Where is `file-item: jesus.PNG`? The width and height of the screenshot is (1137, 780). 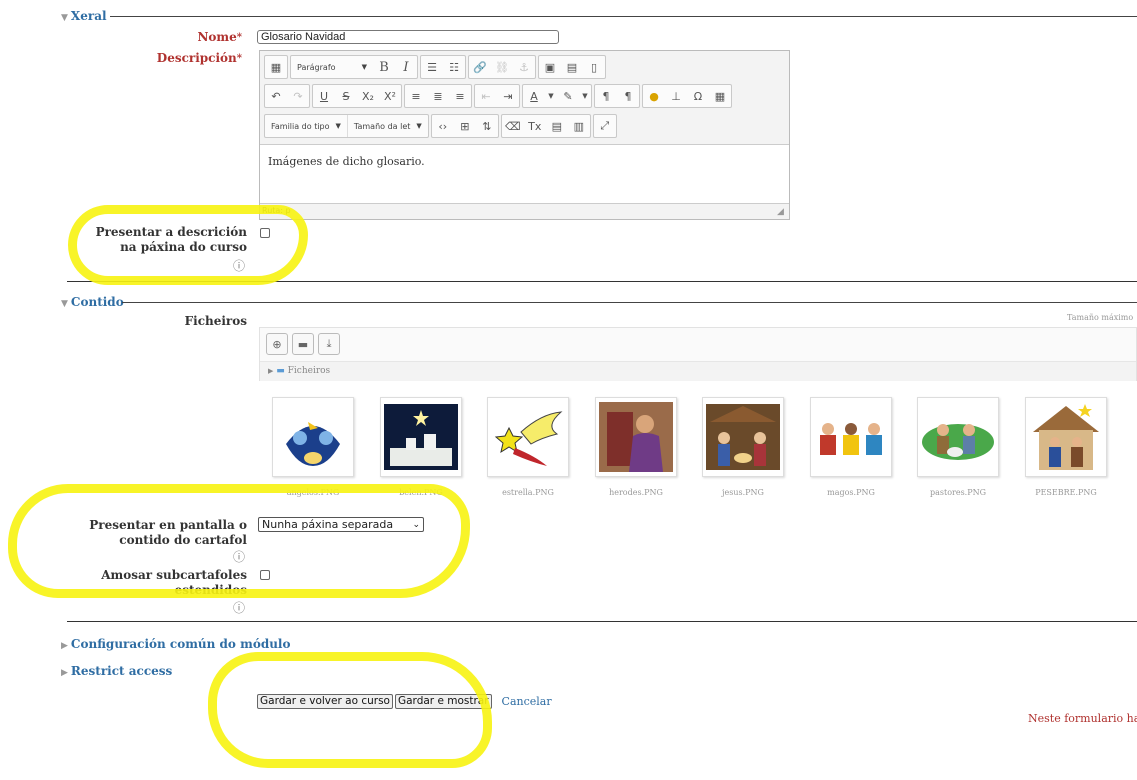 file-item: jesus.PNG is located at coordinates (743, 447).